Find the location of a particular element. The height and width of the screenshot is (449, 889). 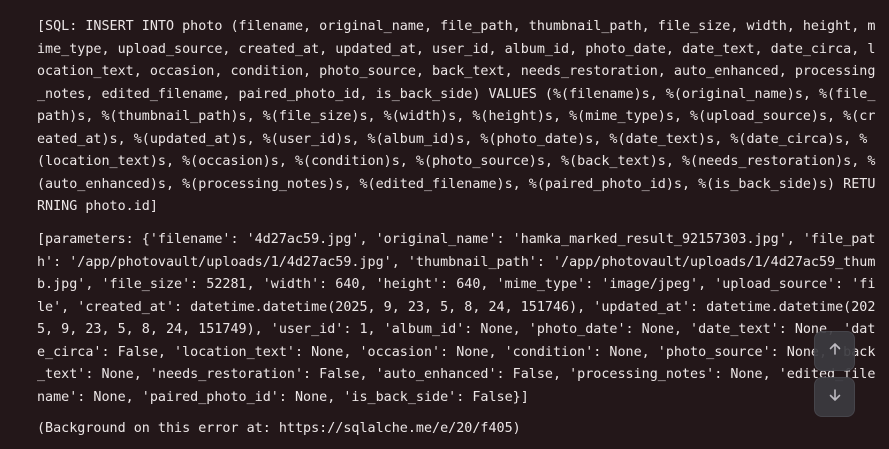

arrow-up-icon is located at coordinates (835, 351).